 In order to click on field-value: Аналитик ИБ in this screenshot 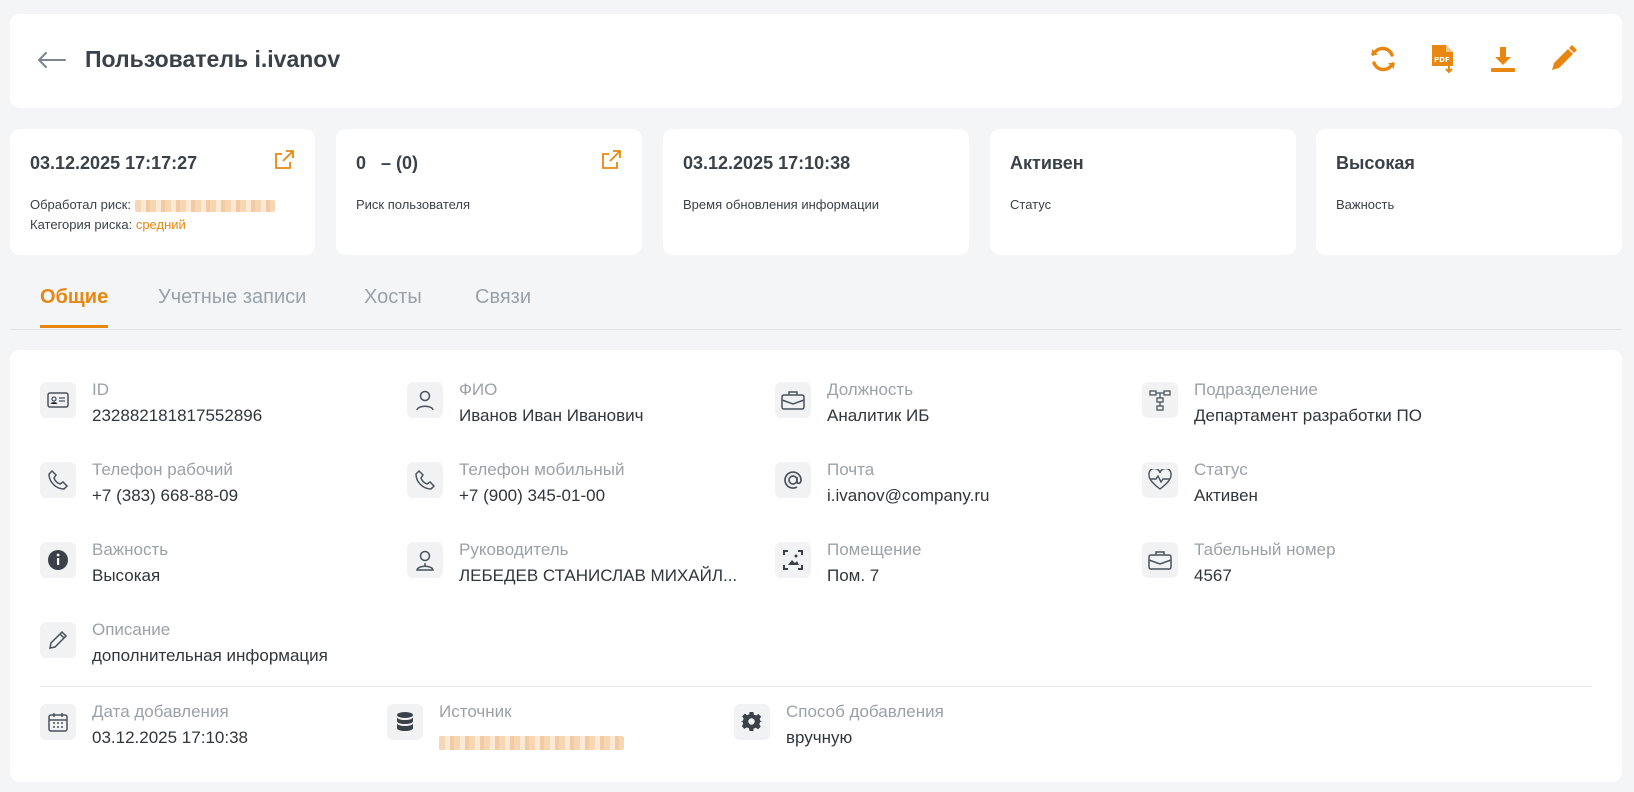, I will do `click(878, 415)`.